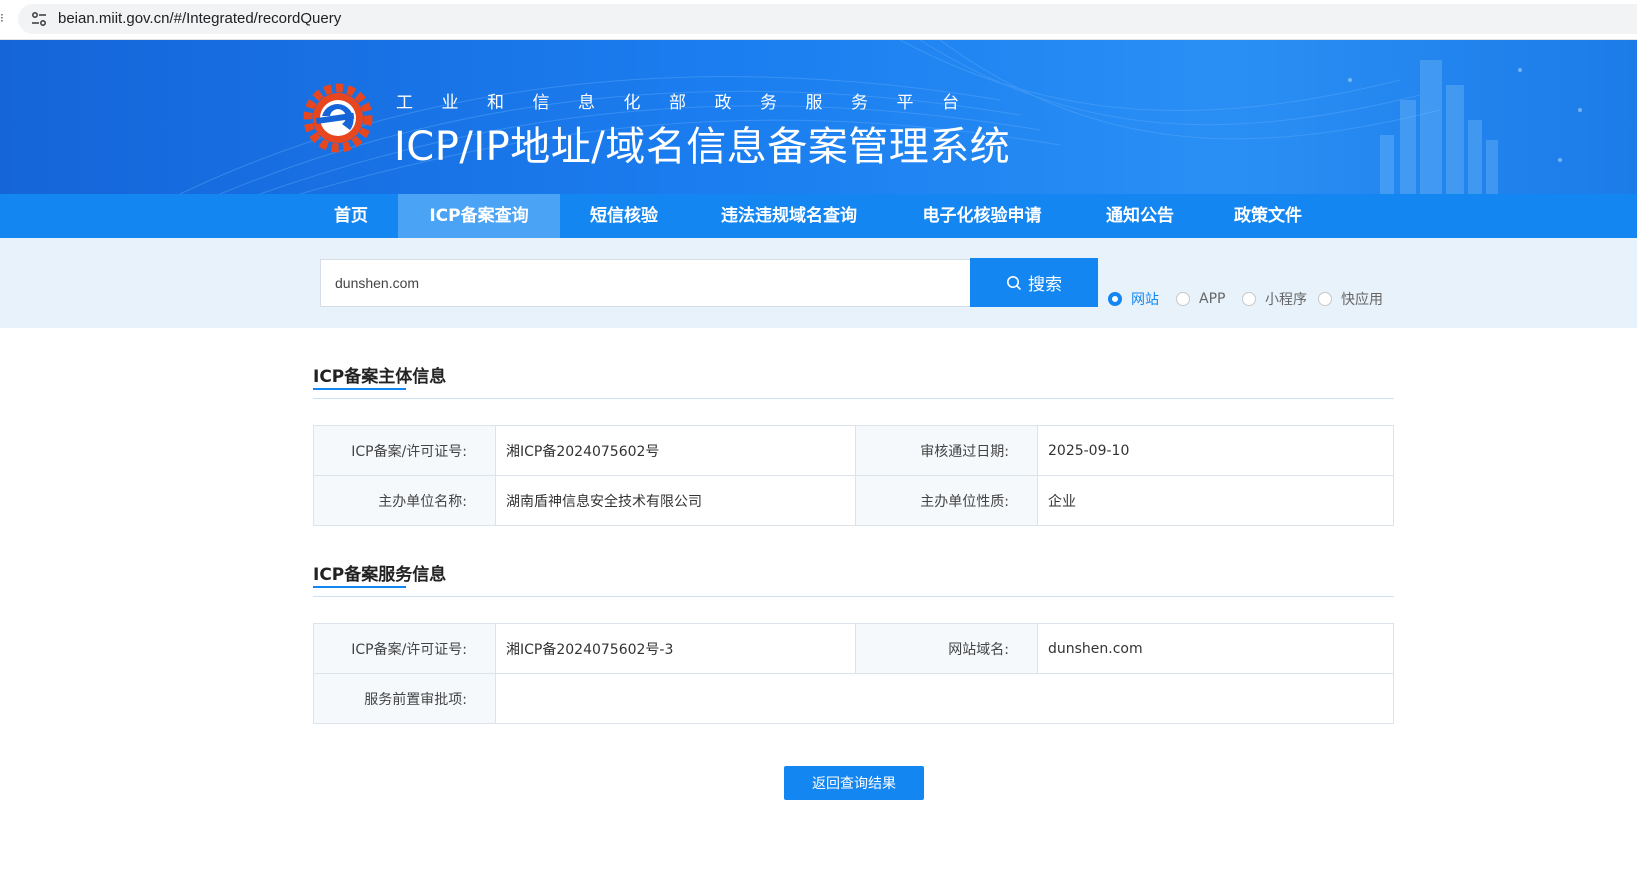 This screenshot has width=1637, height=879. I want to click on service-license-value: 湘ICP备2024075602号-3, so click(675, 648).